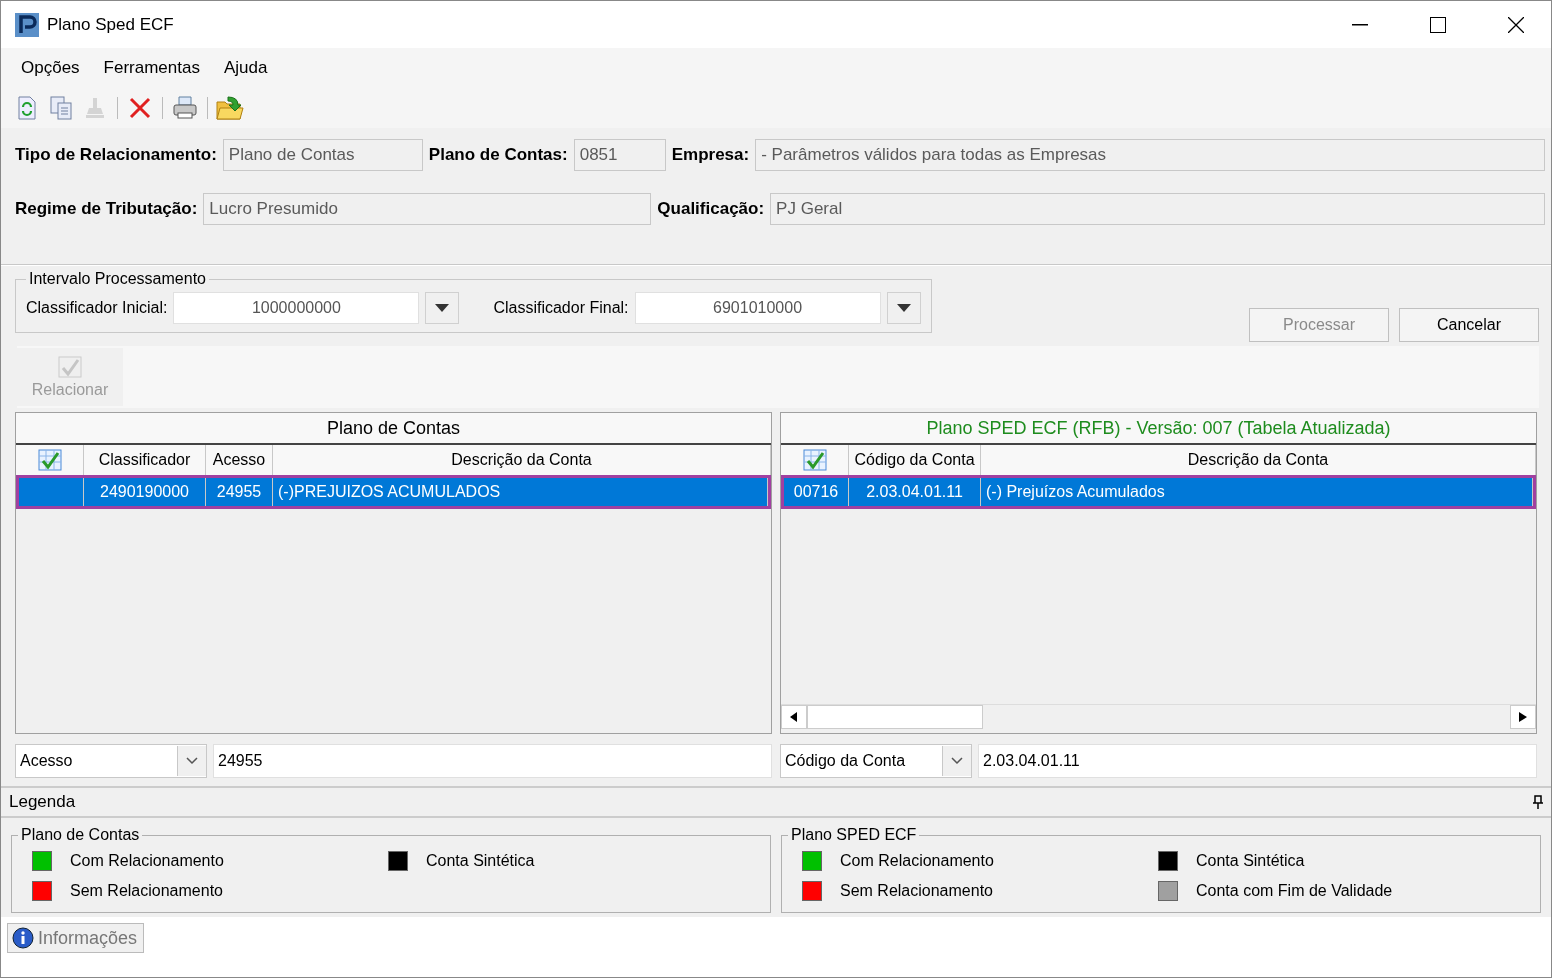 This screenshot has width=1552, height=978. What do you see at coordinates (322, 155) in the screenshot?
I see `readonly-field: Plano de Contas` at bounding box center [322, 155].